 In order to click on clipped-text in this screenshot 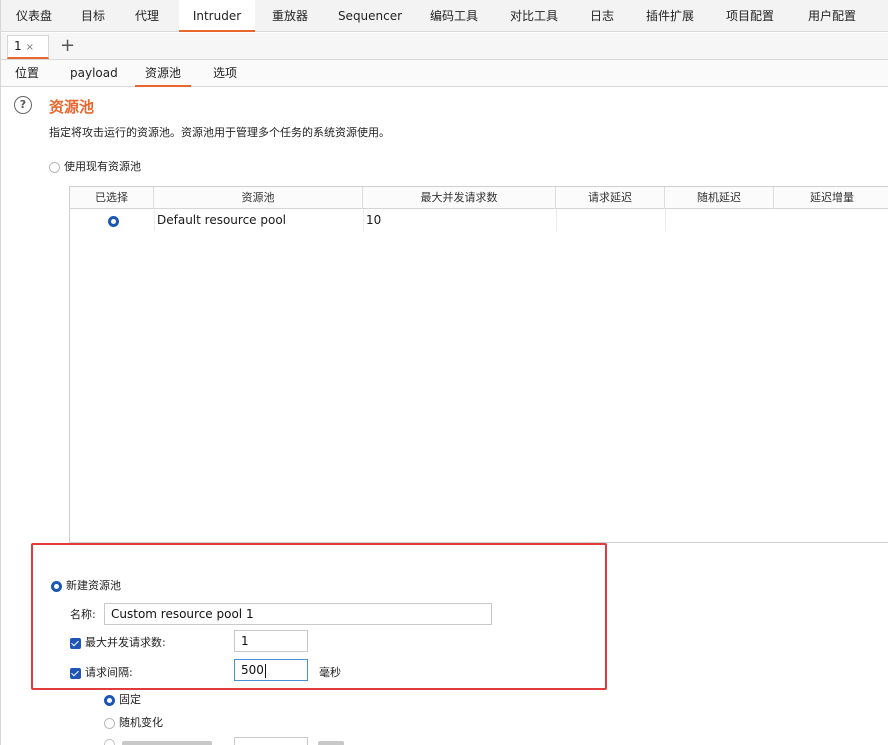, I will do `click(167, 743)`.